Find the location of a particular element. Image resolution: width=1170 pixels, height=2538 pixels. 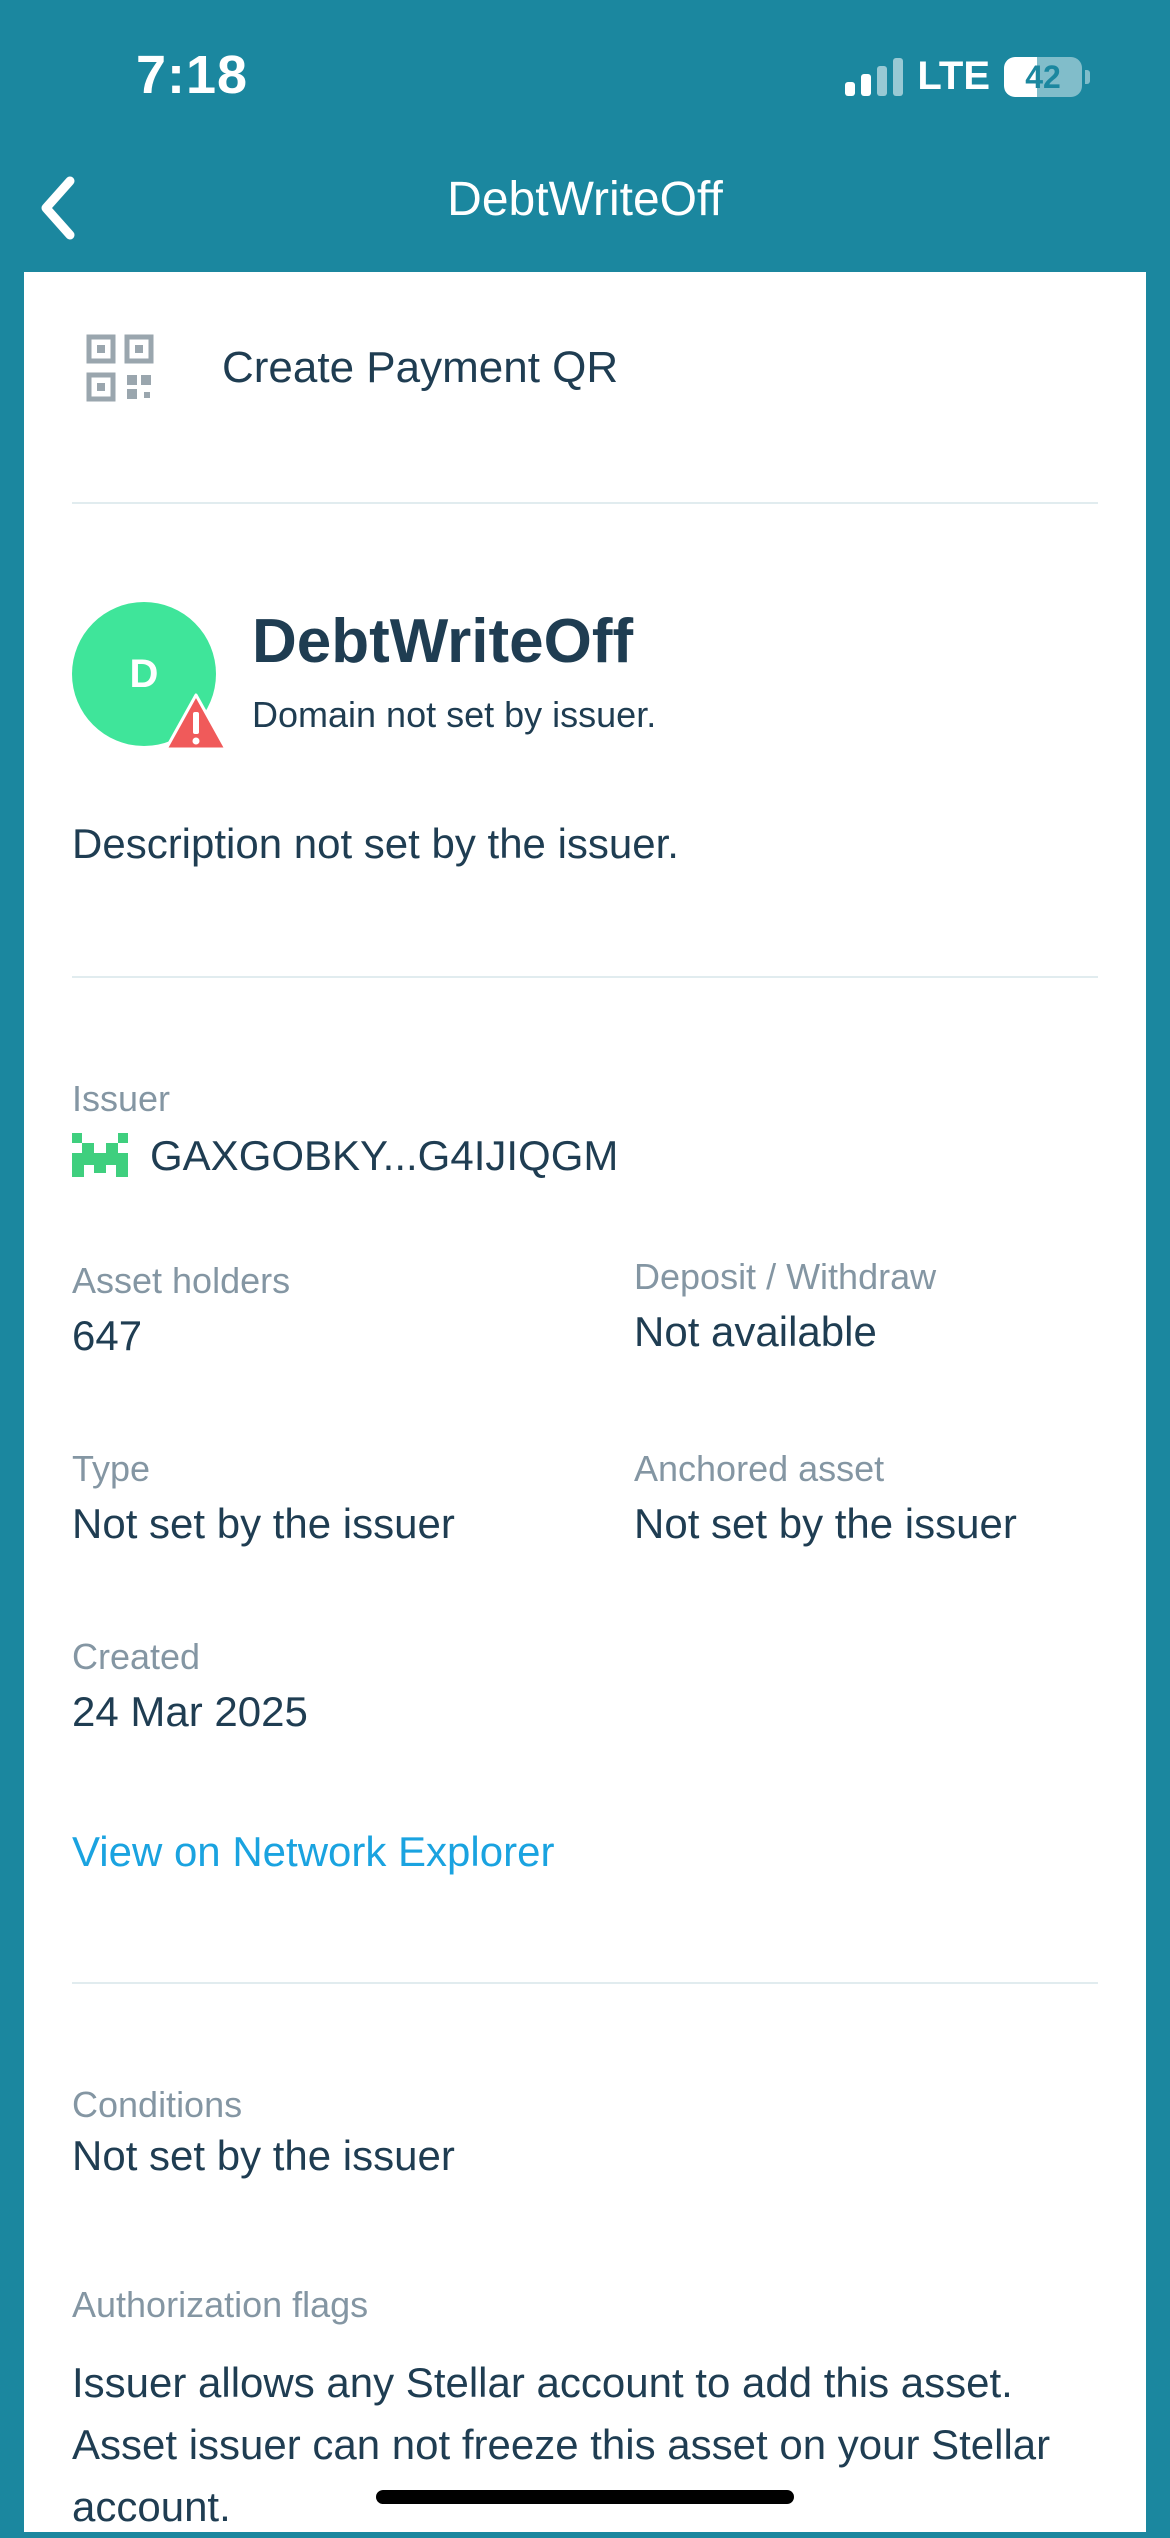

issuer-row: GAXGOBKY...G4IJIQGM is located at coordinates (345, 1156).